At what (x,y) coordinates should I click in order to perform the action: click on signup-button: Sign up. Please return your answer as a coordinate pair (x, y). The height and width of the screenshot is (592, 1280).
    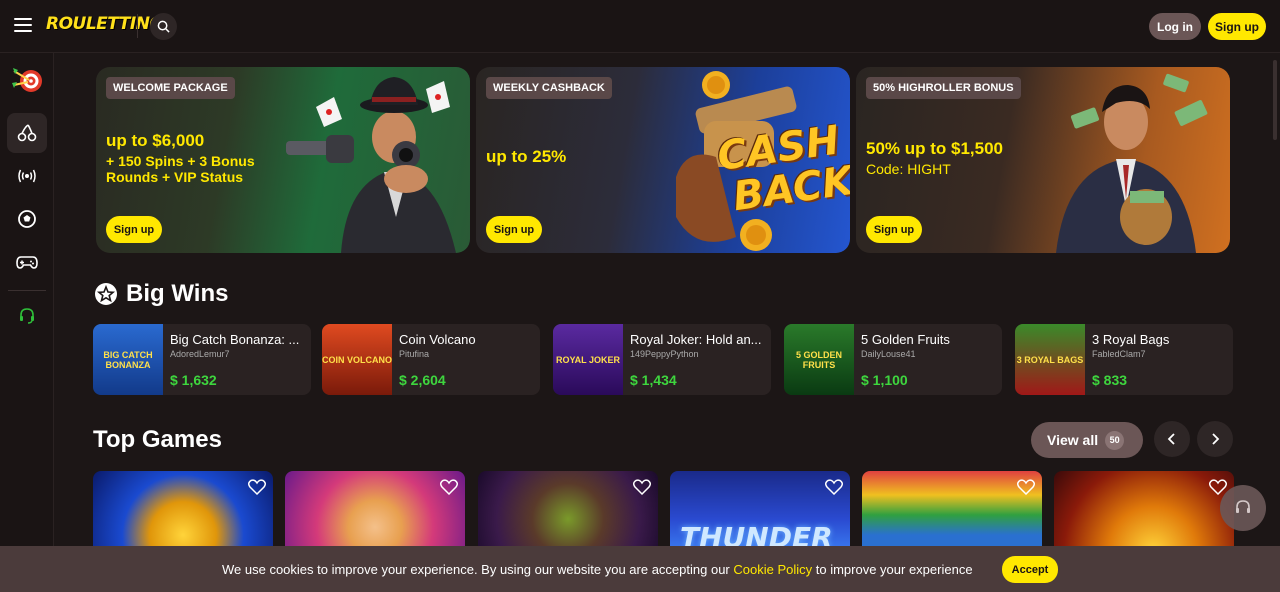
    Looking at the image, I should click on (1237, 26).